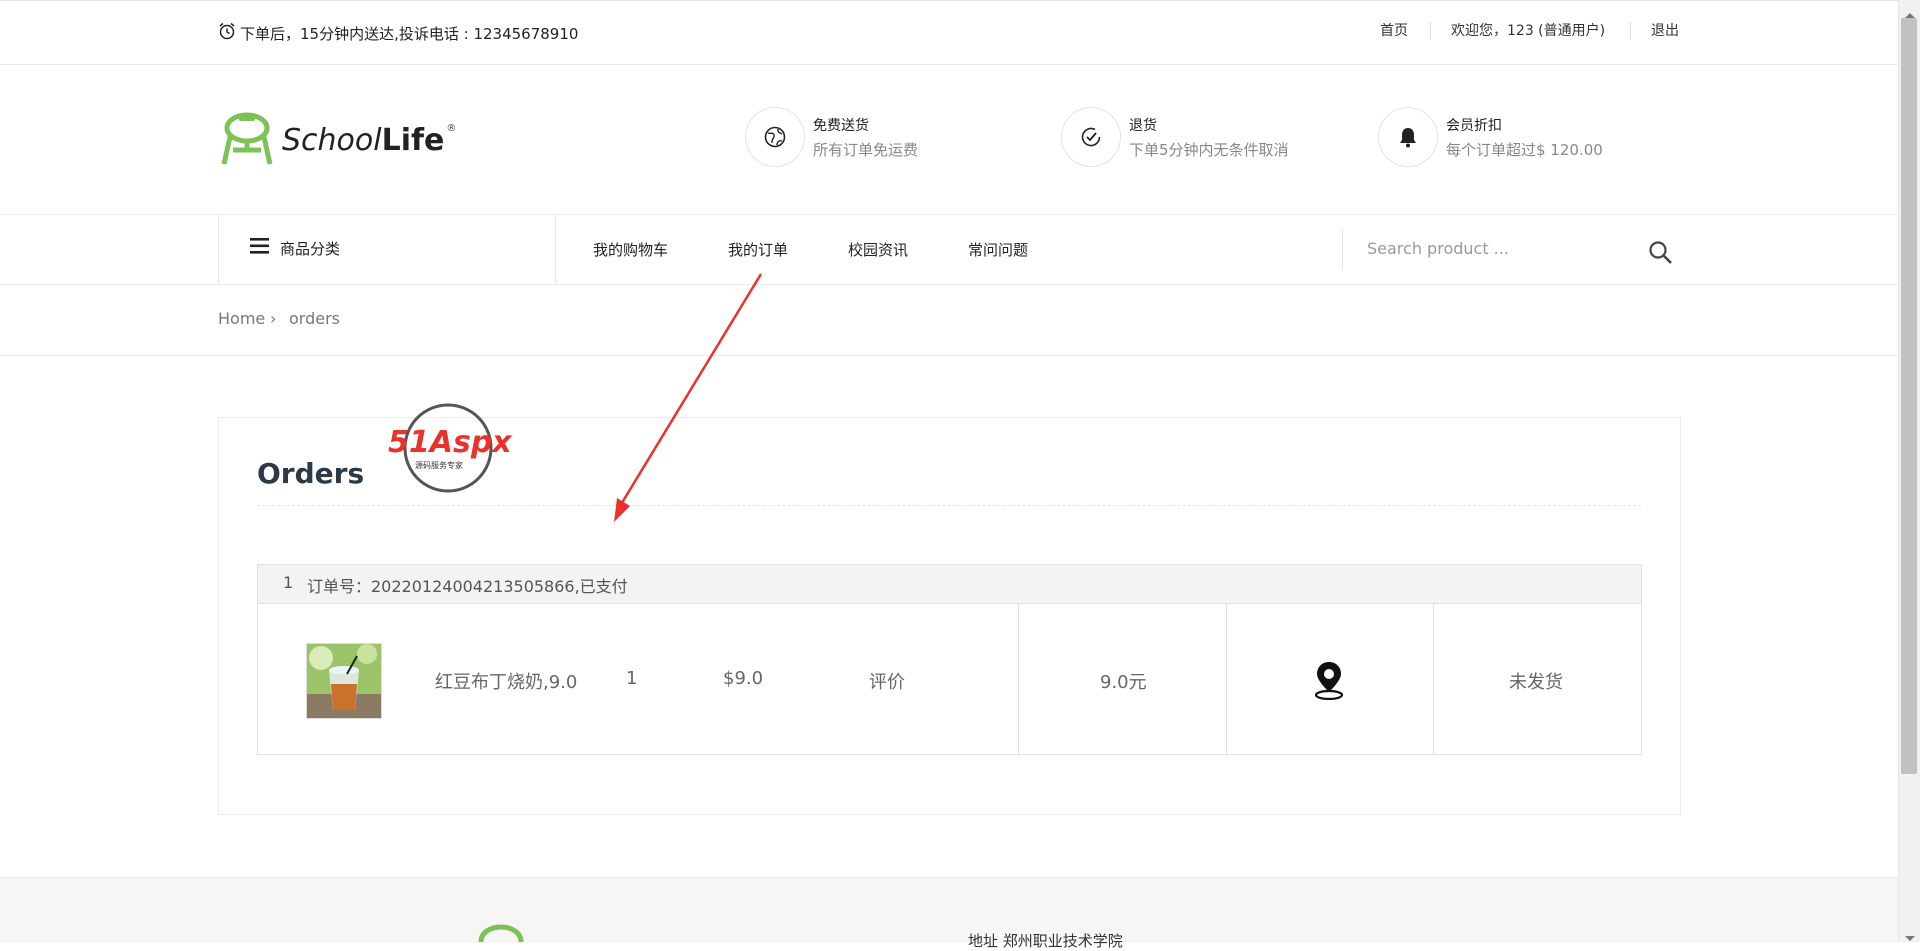 The image size is (1920, 951). Describe the element at coordinates (1490, 137) in the screenshot. I see `feature-member-discount: 会员折扣 每个订单超过$ 120.00` at that location.